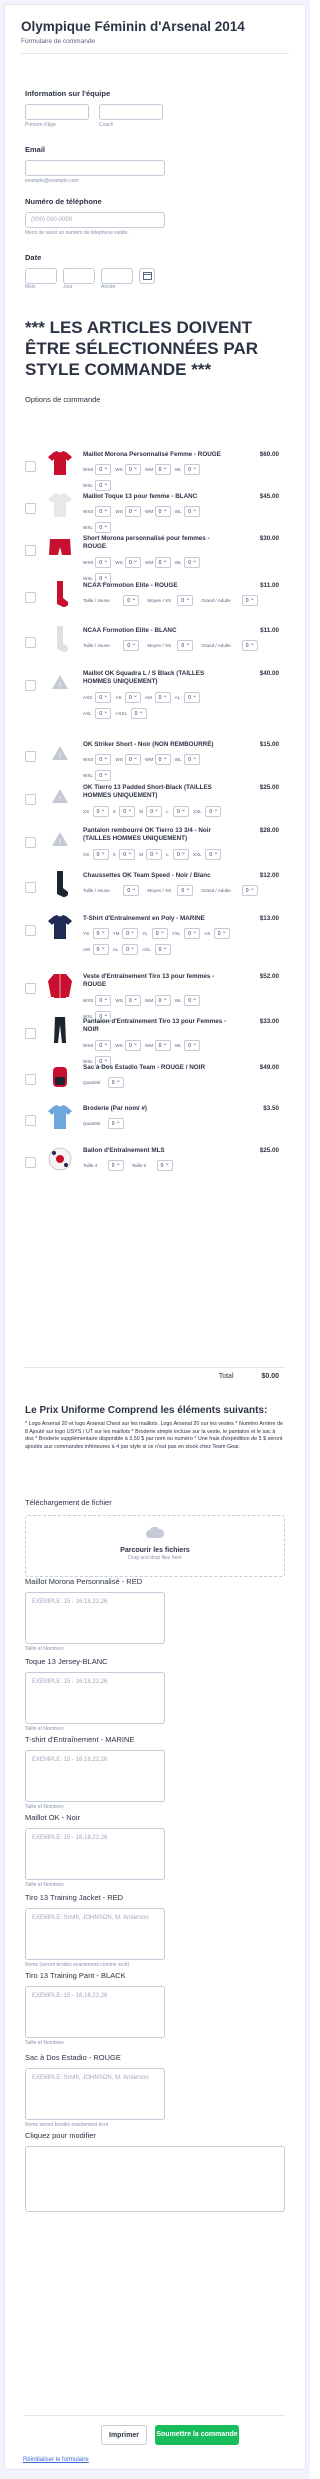 The image size is (320, 2479). What do you see at coordinates (95, 220) in the screenshot?
I see `phone-input: (000) 000-0000` at bounding box center [95, 220].